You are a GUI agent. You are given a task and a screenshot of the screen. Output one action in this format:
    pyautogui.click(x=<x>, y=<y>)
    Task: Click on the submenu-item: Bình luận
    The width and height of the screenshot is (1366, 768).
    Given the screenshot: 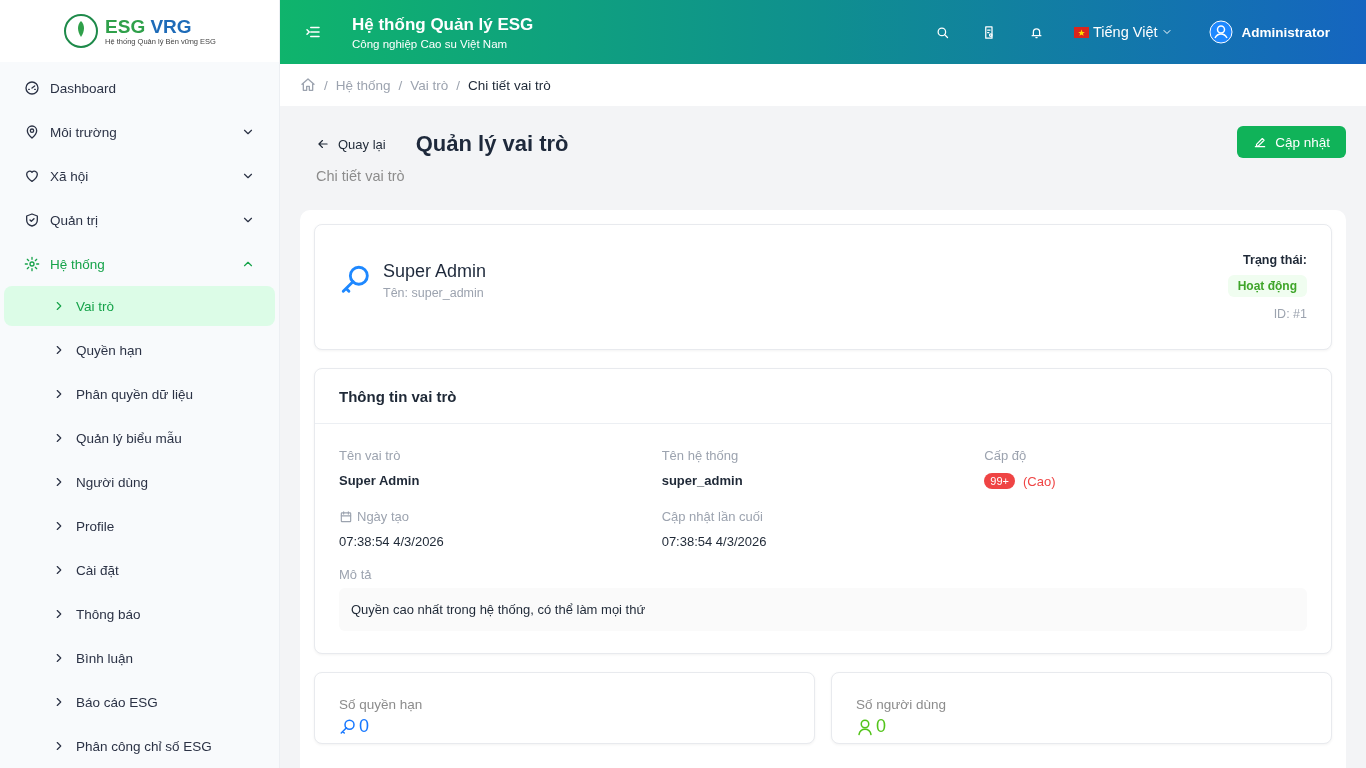 What is the action you would take?
    pyautogui.click(x=139, y=658)
    